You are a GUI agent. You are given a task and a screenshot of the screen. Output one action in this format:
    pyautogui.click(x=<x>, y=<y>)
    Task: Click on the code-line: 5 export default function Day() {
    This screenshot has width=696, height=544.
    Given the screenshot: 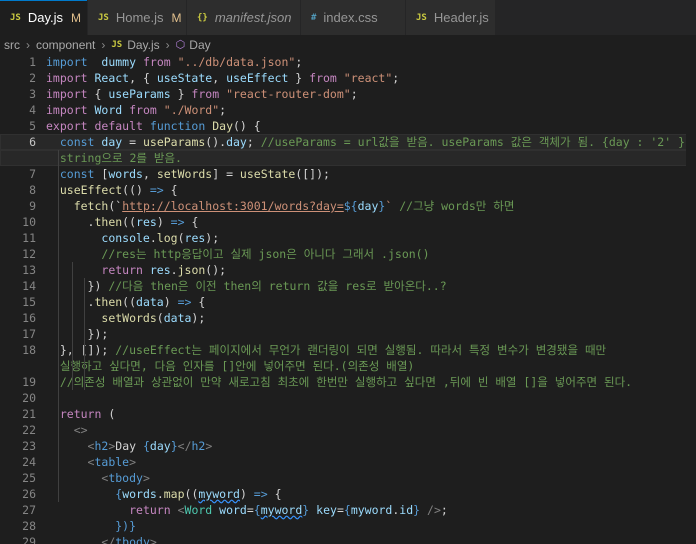 What is the action you would take?
    pyautogui.click(x=348, y=126)
    